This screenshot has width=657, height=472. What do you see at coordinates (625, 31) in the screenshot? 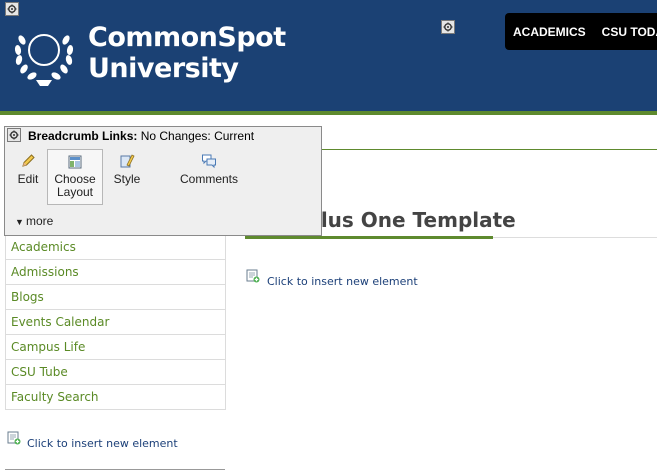
I see `topnav-item-csu-today: CSU TODAY` at bounding box center [625, 31].